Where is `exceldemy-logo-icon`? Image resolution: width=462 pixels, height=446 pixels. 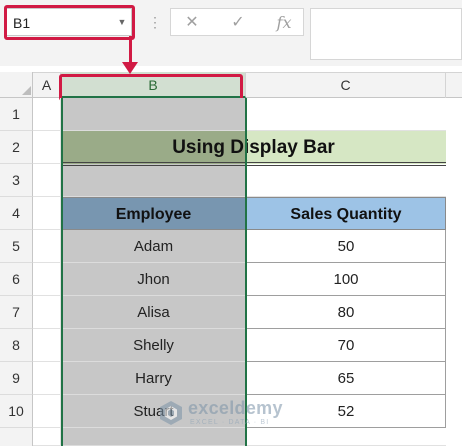
exceldemy-logo-icon is located at coordinates (171, 413).